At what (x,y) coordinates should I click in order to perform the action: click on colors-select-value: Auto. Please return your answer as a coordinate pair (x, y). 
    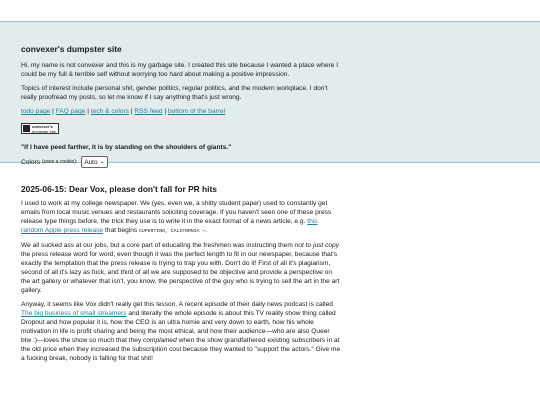
    Looking at the image, I should click on (91, 162).